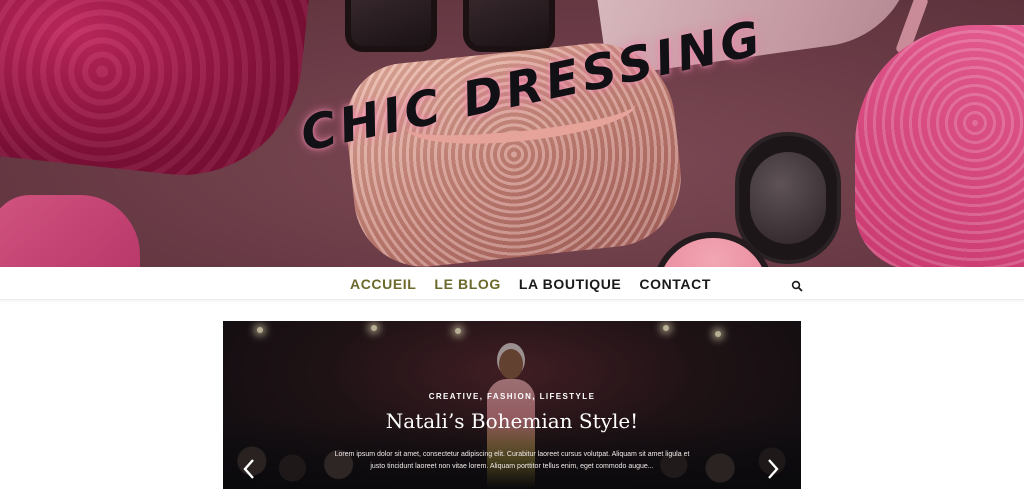  What do you see at coordinates (570, 284) in the screenshot?
I see `nav-item-la-boutique: LA BOUTIQUE` at bounding box center [570, 284].